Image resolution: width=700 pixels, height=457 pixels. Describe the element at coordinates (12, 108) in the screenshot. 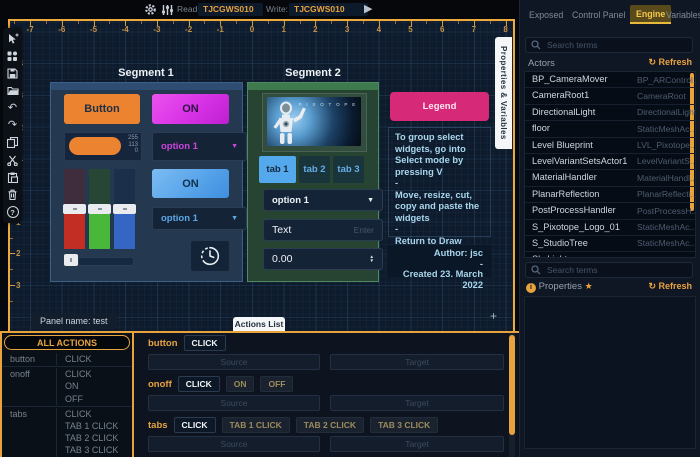

I see `tool-undo-icon: ↶` at that location.